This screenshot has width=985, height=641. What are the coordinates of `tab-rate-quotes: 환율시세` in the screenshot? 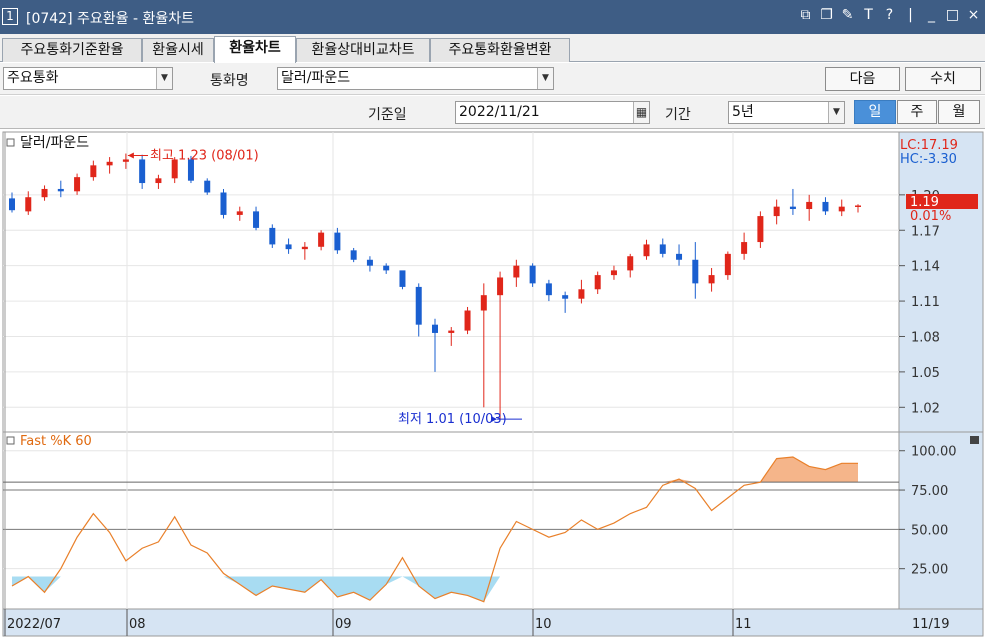 It's located at (178, 50).